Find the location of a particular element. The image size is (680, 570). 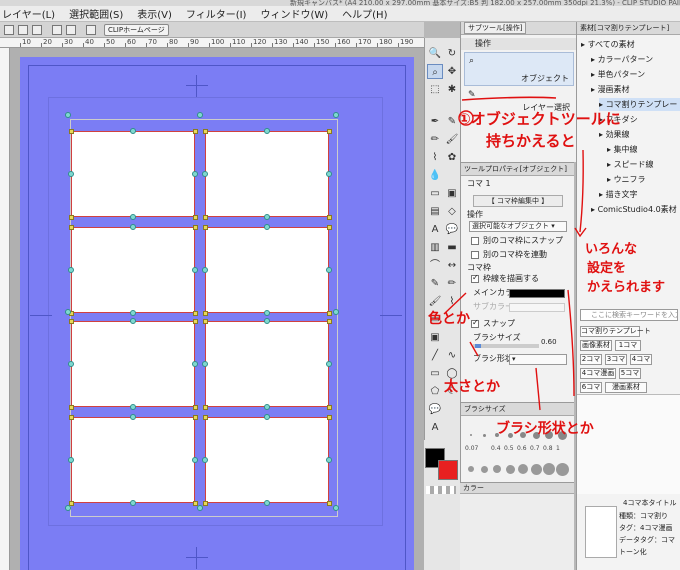

menu-help: ヘルプ(H) is located at coordinates (364, 13).